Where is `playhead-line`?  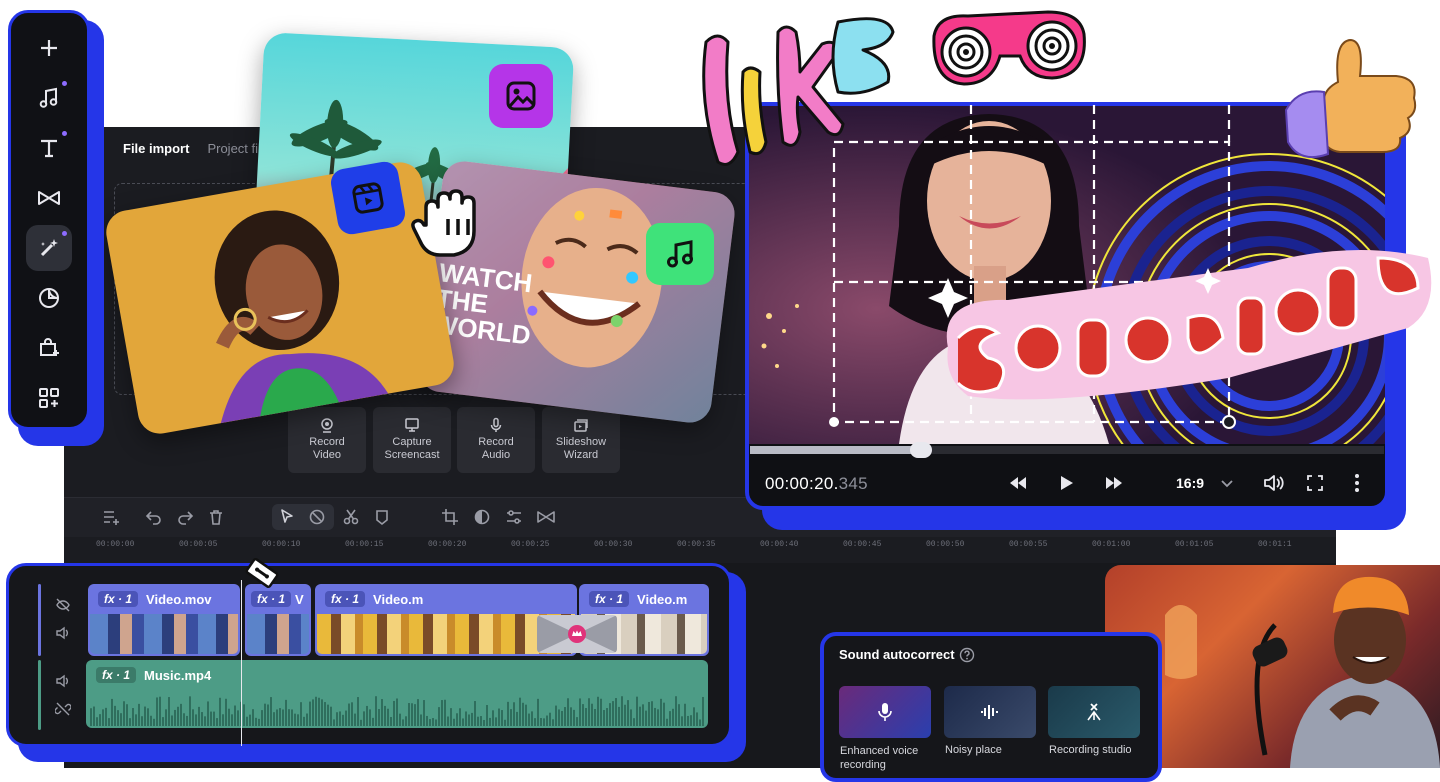 playhead-line is located at coordinates (241, 663).